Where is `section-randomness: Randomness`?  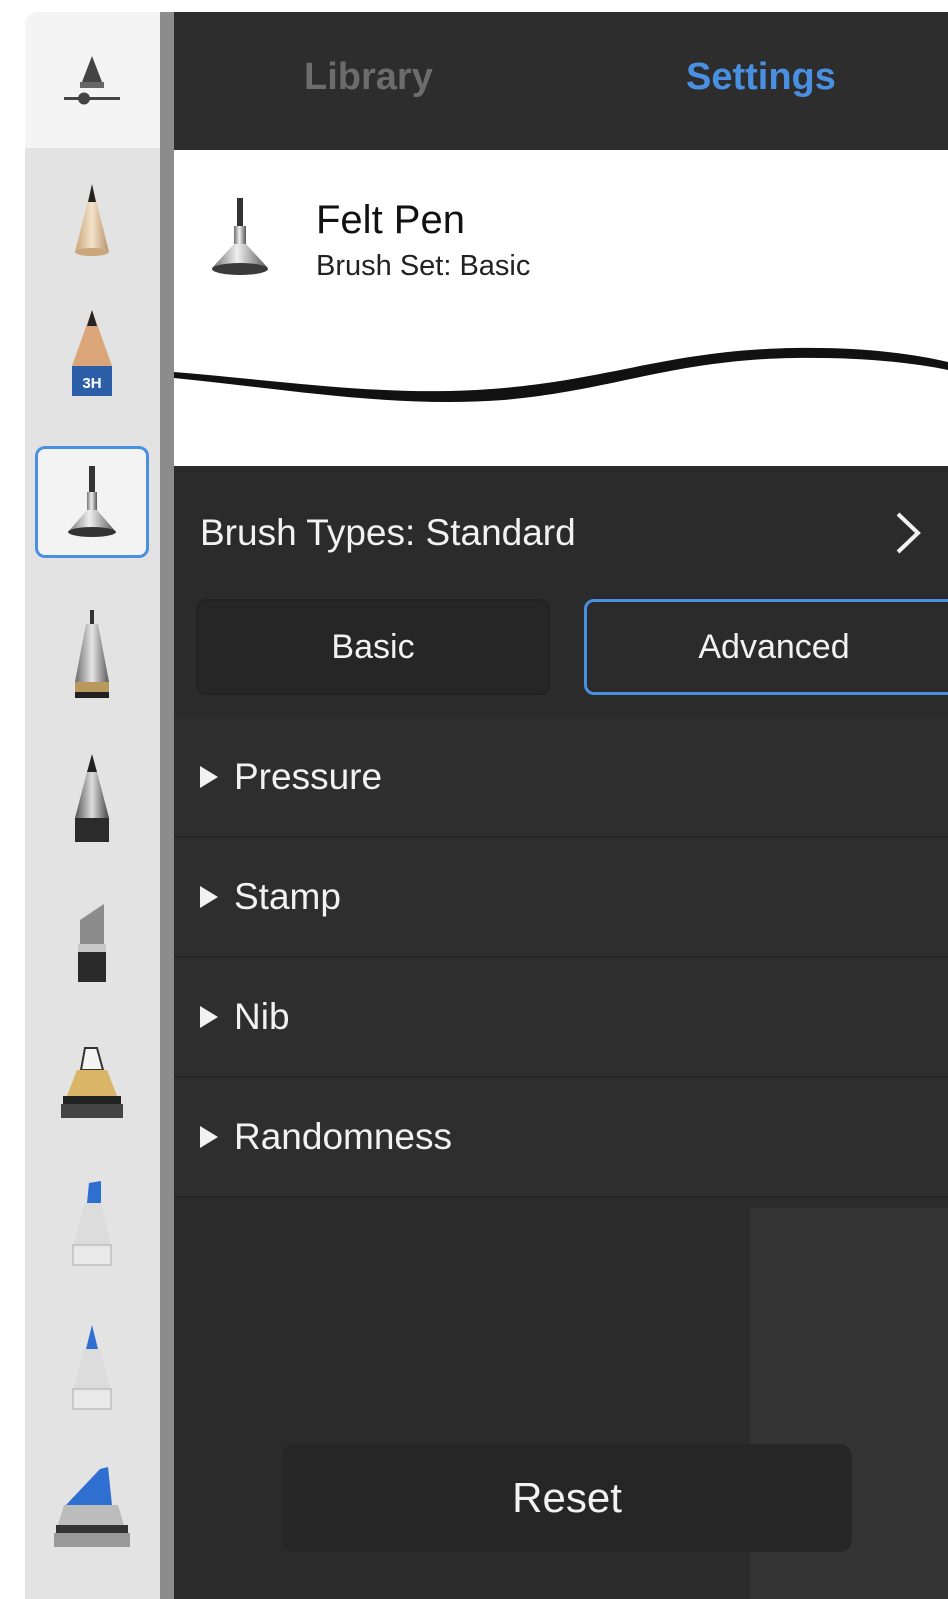 section-randomness: Randomness is located at coordinates (561, 1138).